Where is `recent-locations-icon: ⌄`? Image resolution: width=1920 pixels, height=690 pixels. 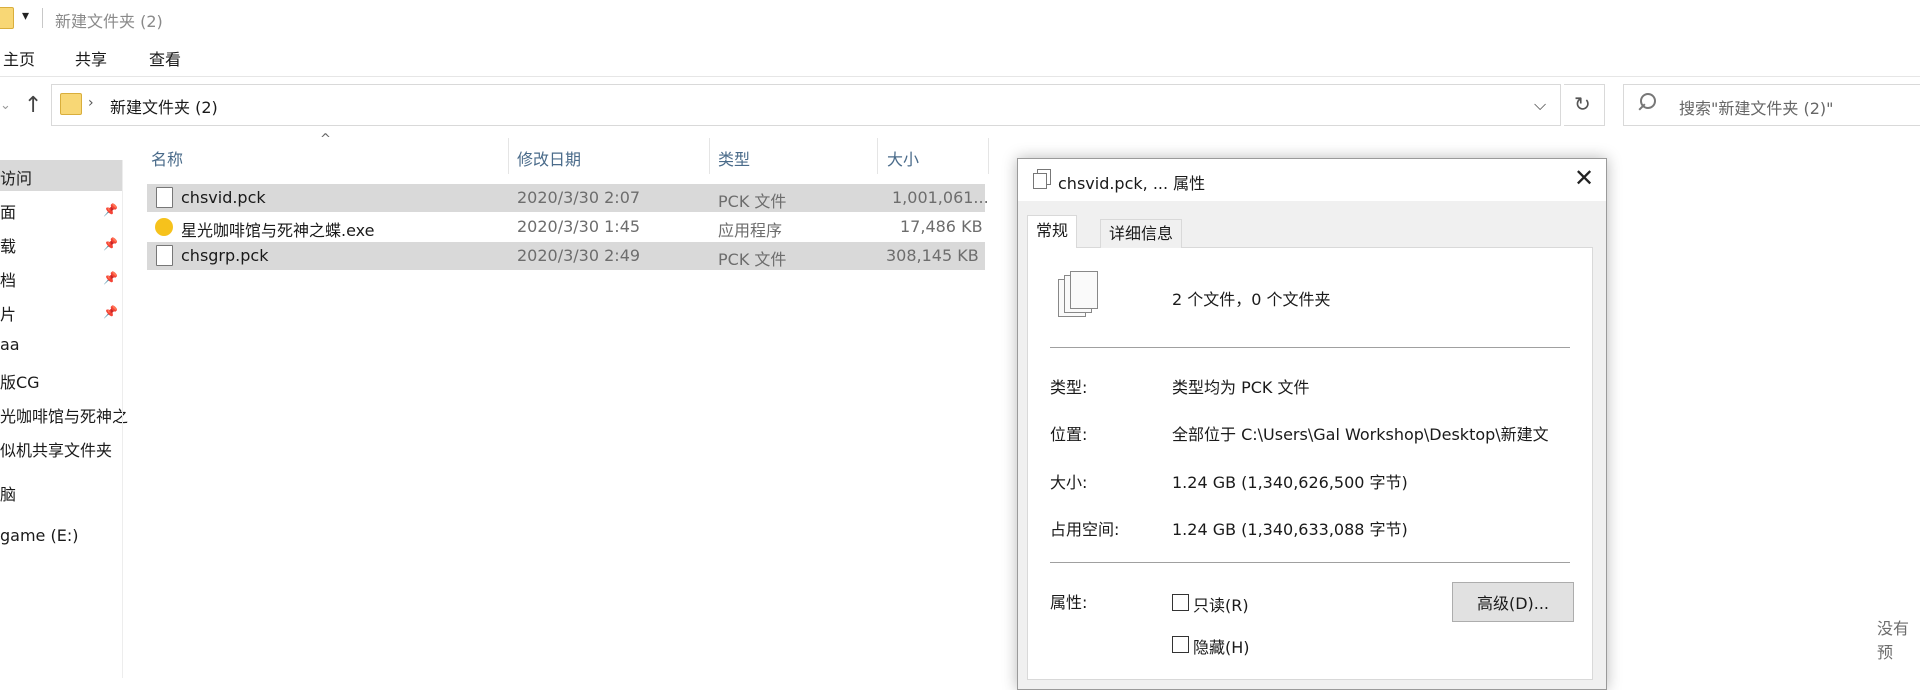
recent-locations-icon: ⌄ is located at coordinates (5, 105).